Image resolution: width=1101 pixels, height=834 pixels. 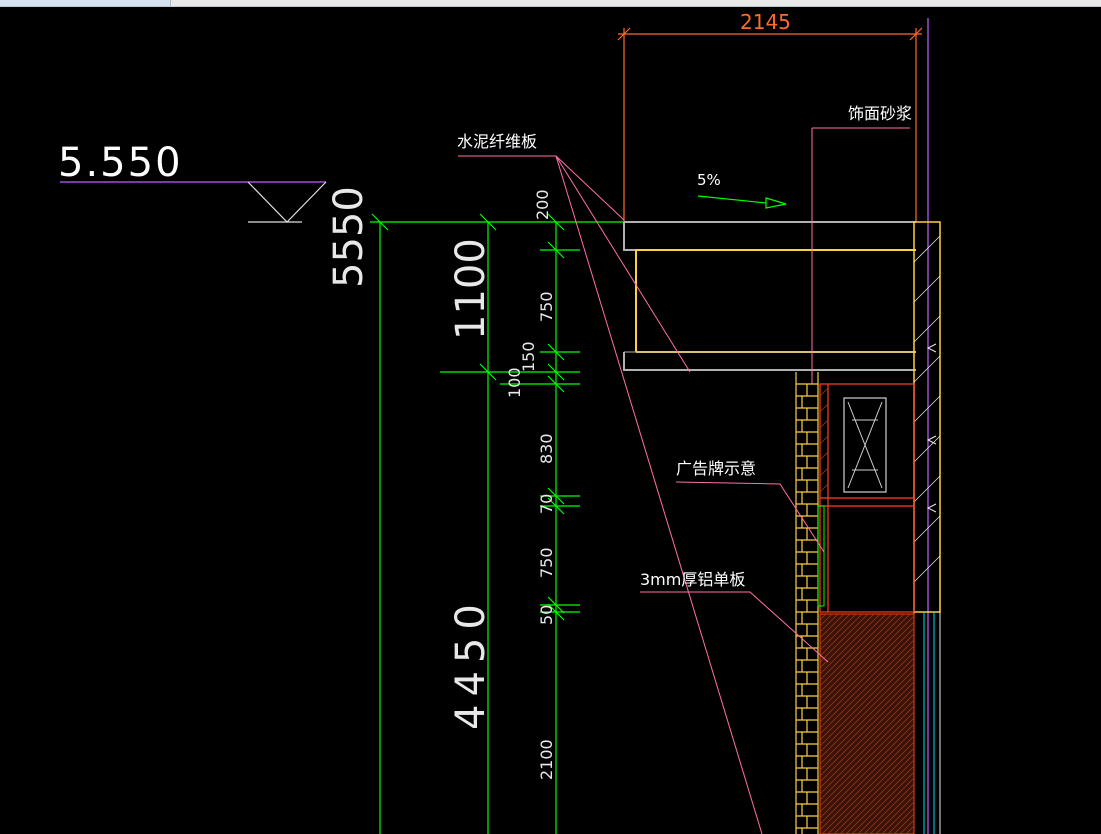 What do you see at coordinates (765, 22) in the screenshot?
I see `dim-top-width: 2145` at bounding box center [765, 22].